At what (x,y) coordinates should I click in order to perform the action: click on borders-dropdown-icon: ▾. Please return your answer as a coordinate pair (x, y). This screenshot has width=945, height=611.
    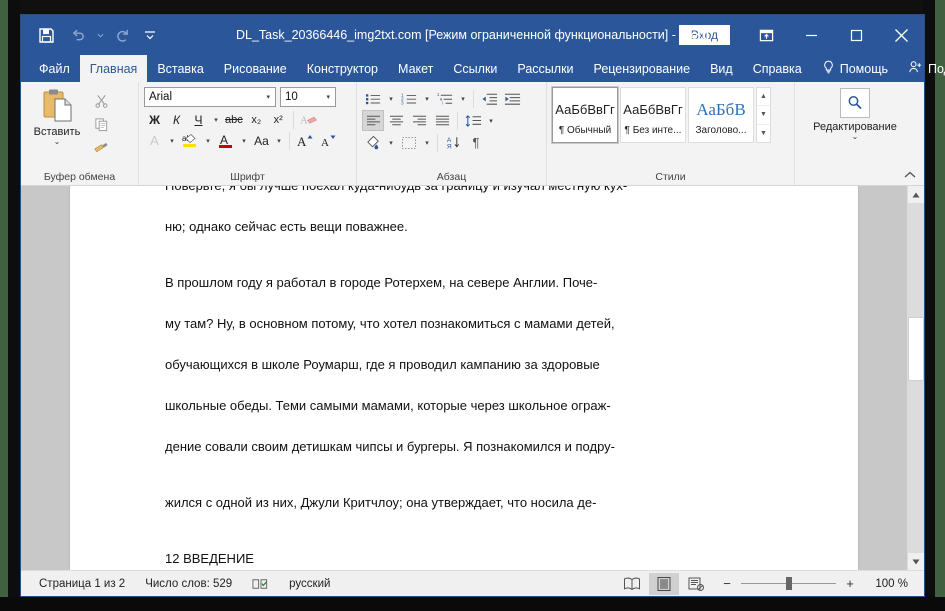
    Looking at the image, I should click on (427, 142).